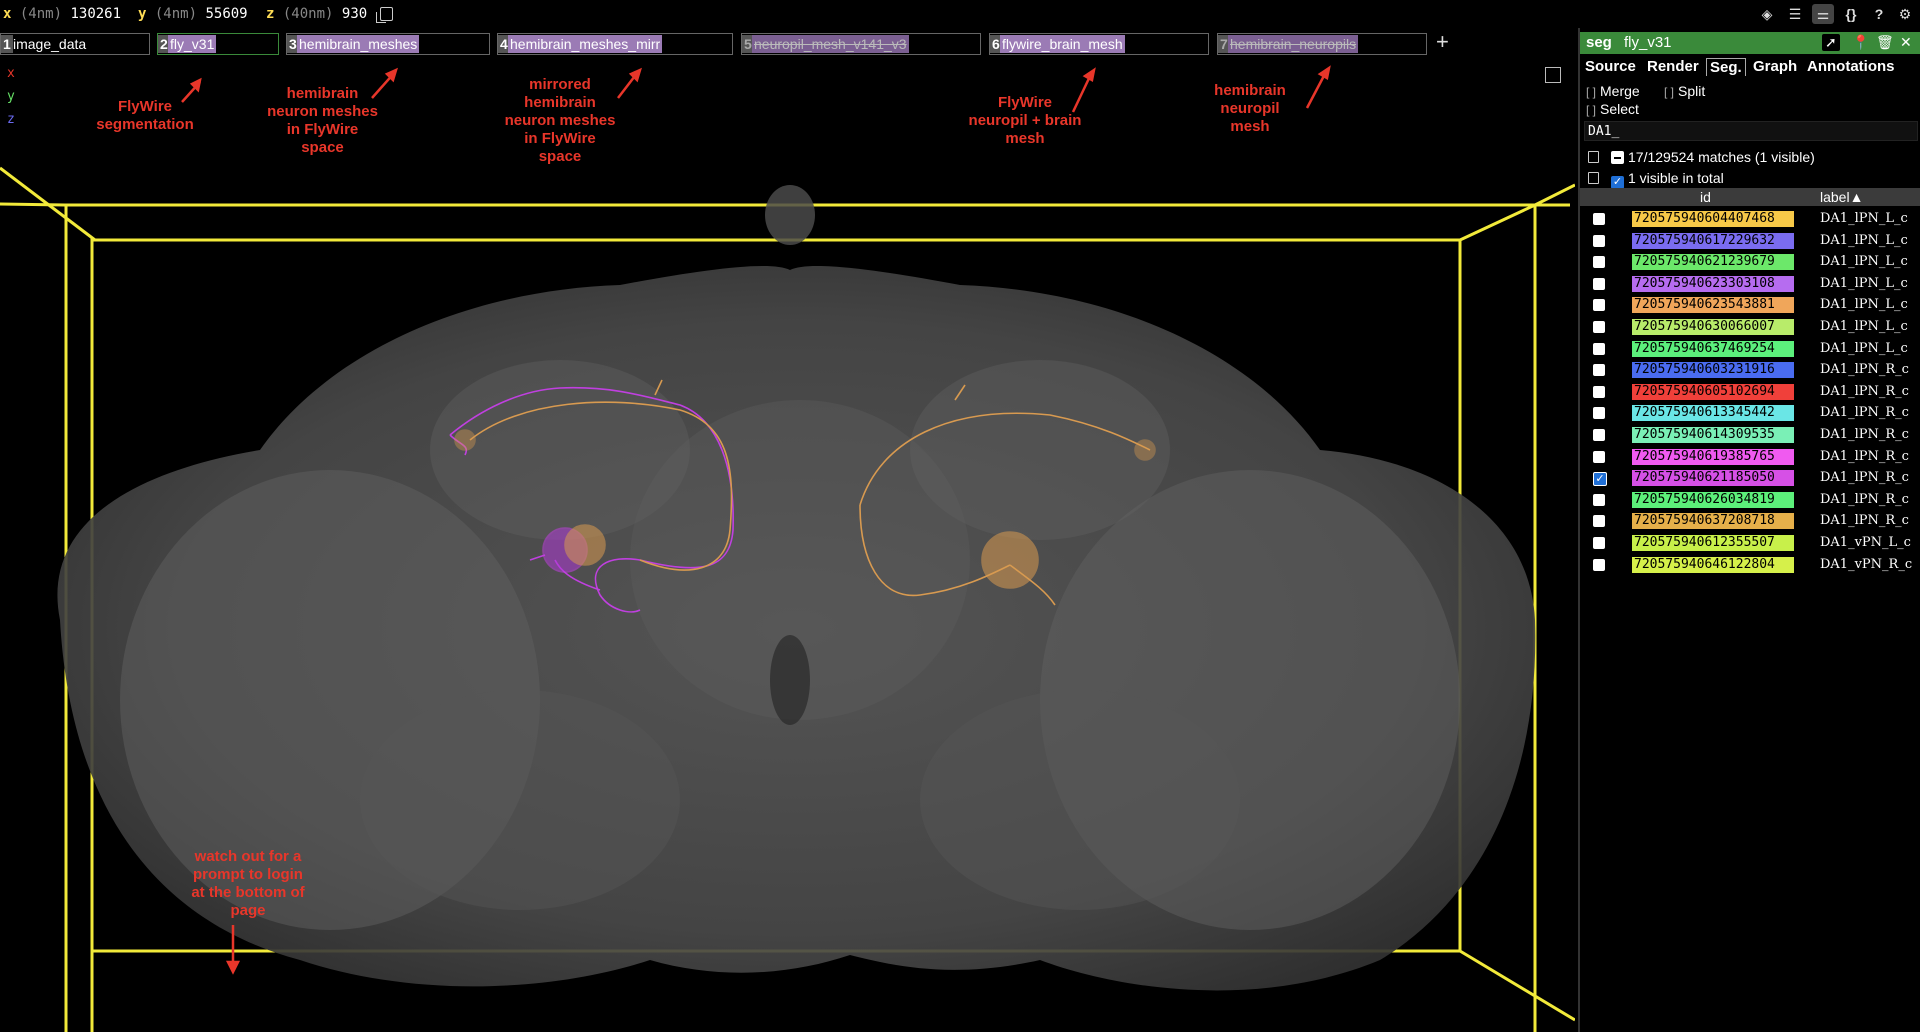  Describe the element at coordinates (1713, 327) in the screenshot. I see `segment-id: 720575940630066007` at that location.